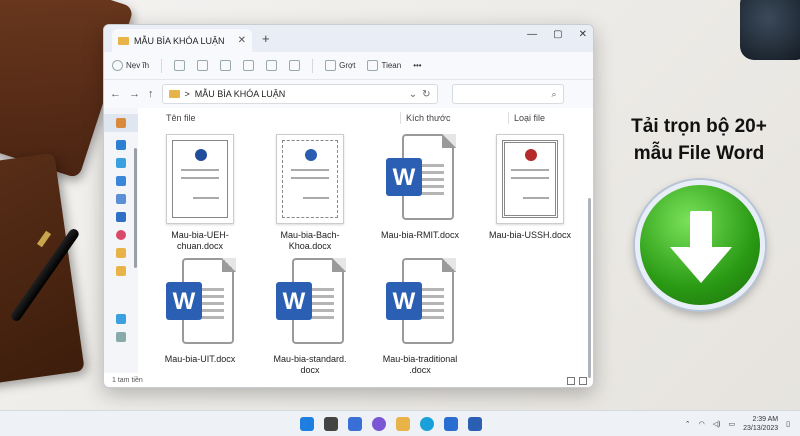  Describe the element at coordinates (181, 118) in the screenshot. I see `column-name: Tên file` at that location.